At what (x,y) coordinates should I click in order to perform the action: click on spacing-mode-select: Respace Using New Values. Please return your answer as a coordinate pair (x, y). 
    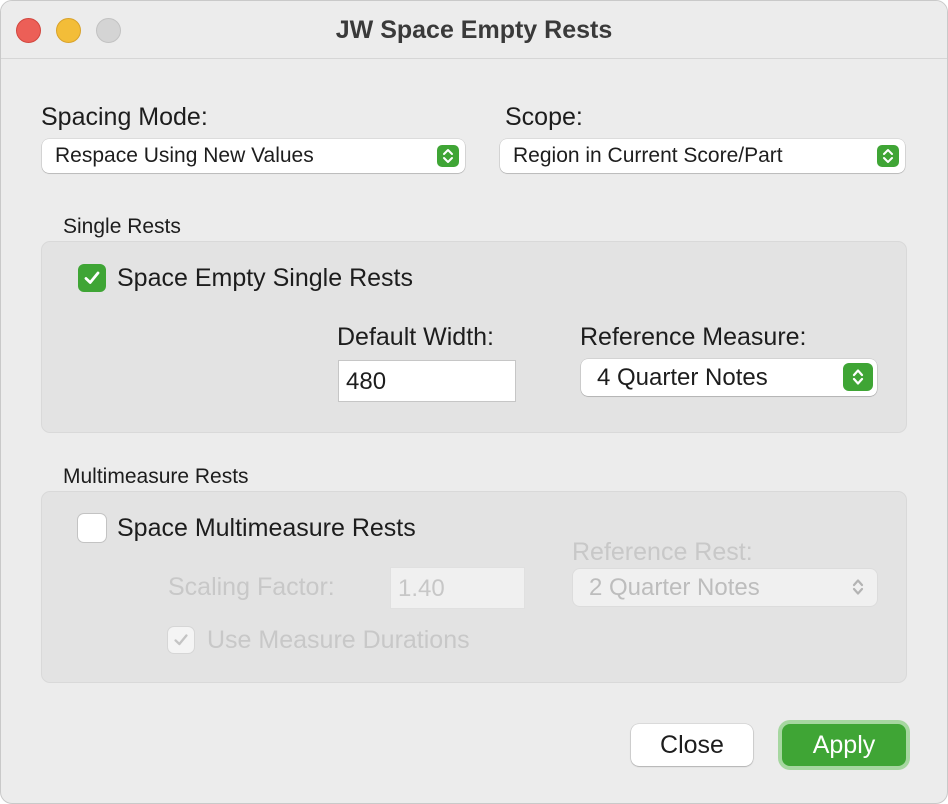
    Looking at the image, I should click on (253, 156).